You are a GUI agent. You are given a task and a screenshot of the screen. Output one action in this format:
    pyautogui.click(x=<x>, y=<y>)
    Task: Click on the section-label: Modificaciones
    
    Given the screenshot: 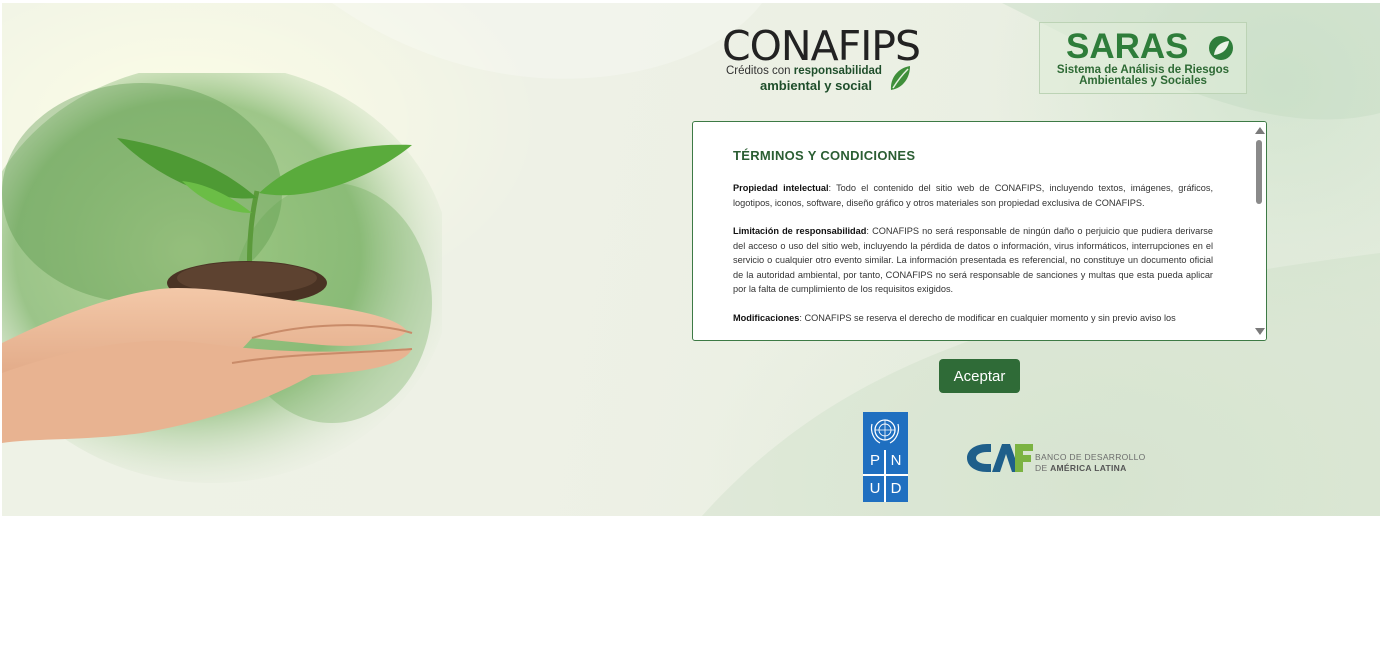 What is the action you would take?
    pyautogui.click(x=766, y=317)
    